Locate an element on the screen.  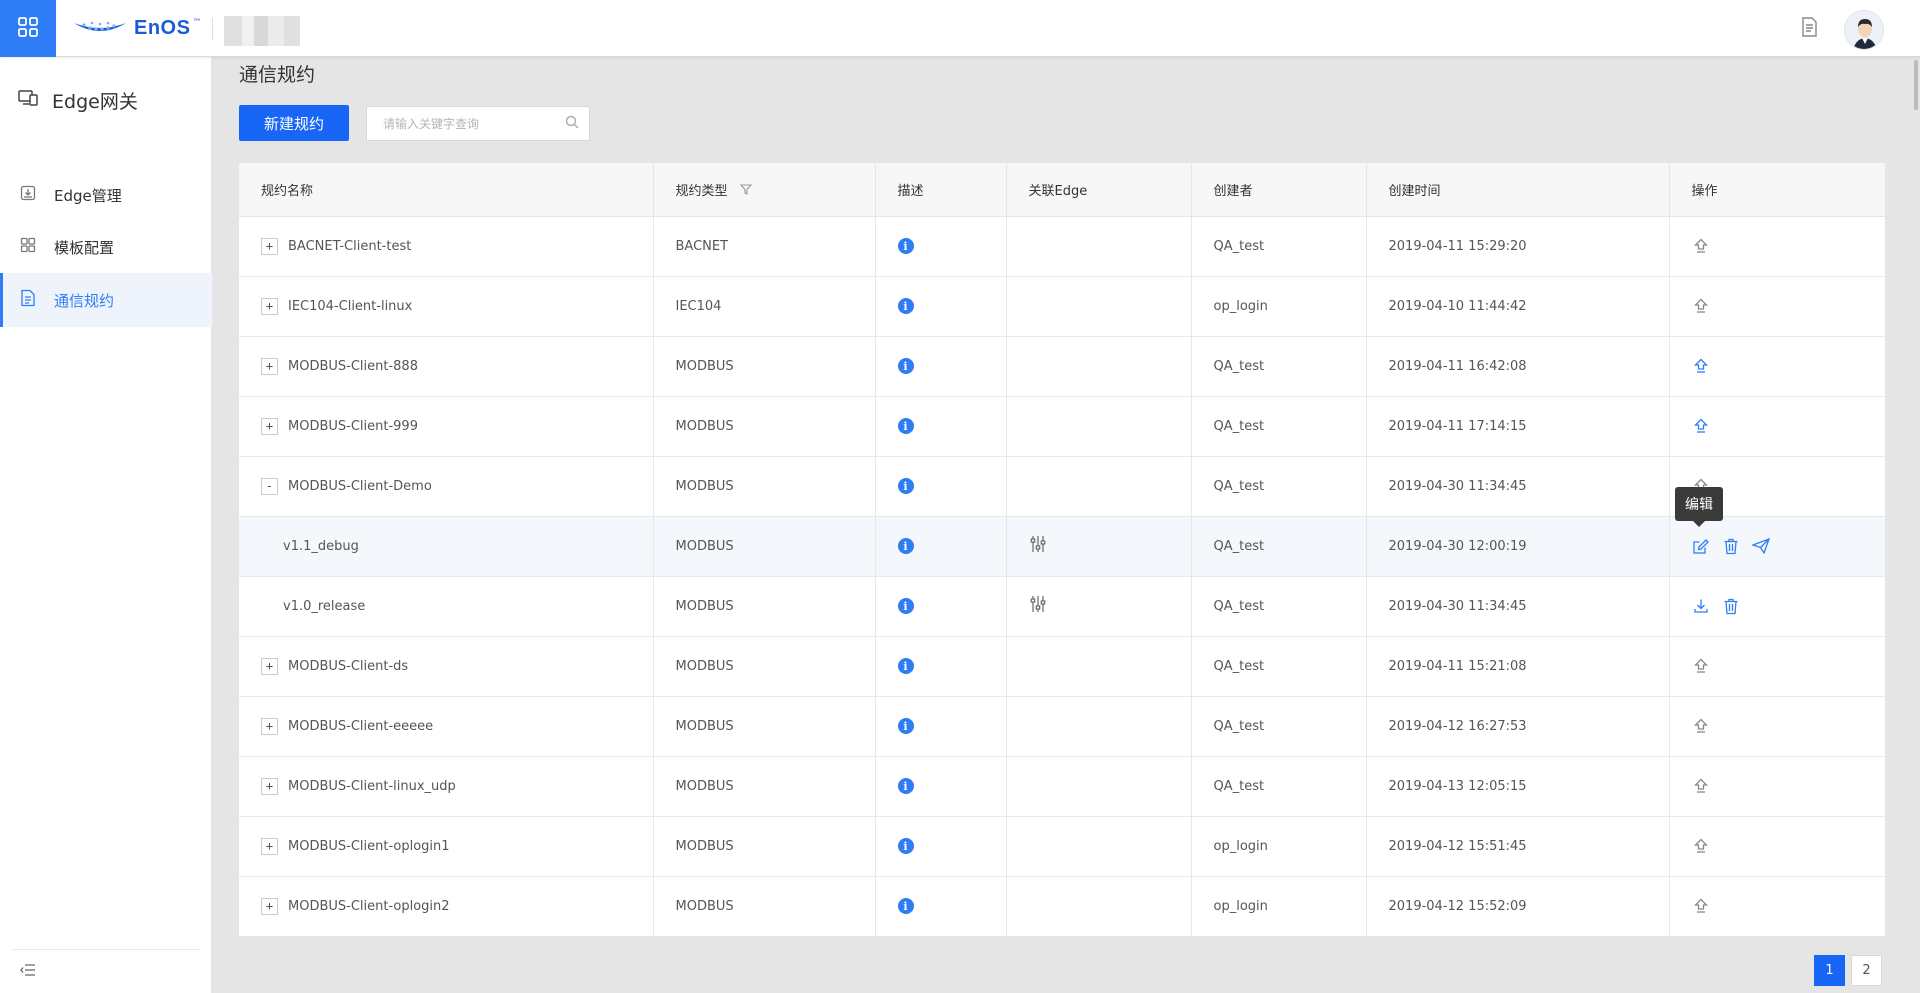
page-title: 通信规约 is located at coordinates (277, 75).